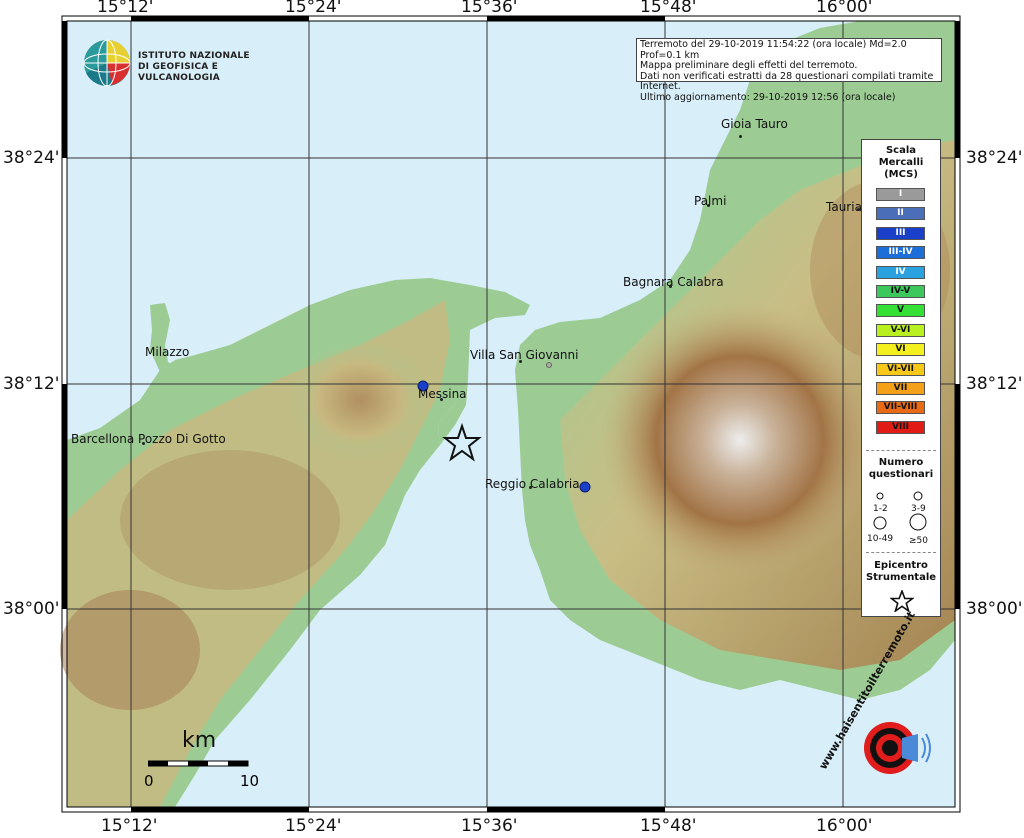 This screenshot has height=838, width=1024. I want to click on mercalli-swatch-iii: III, so click(900, 233).